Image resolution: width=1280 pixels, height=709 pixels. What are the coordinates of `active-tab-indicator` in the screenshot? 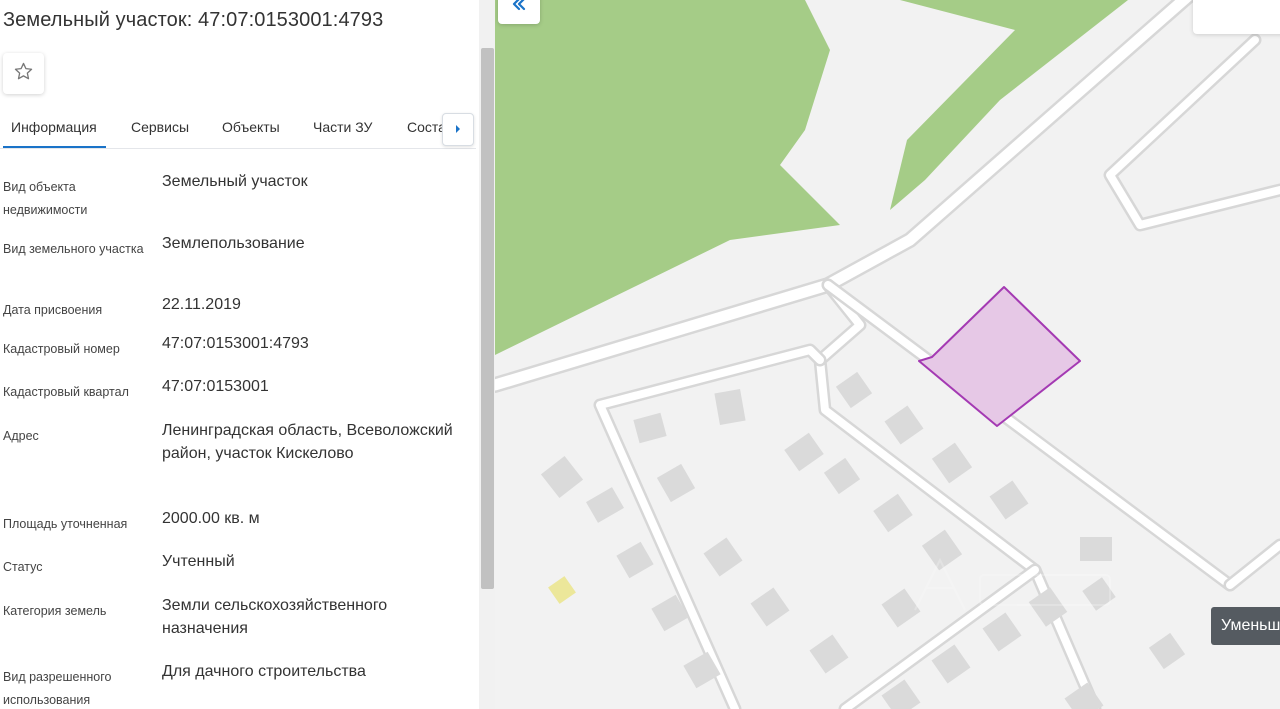 It's located at (54, 147).